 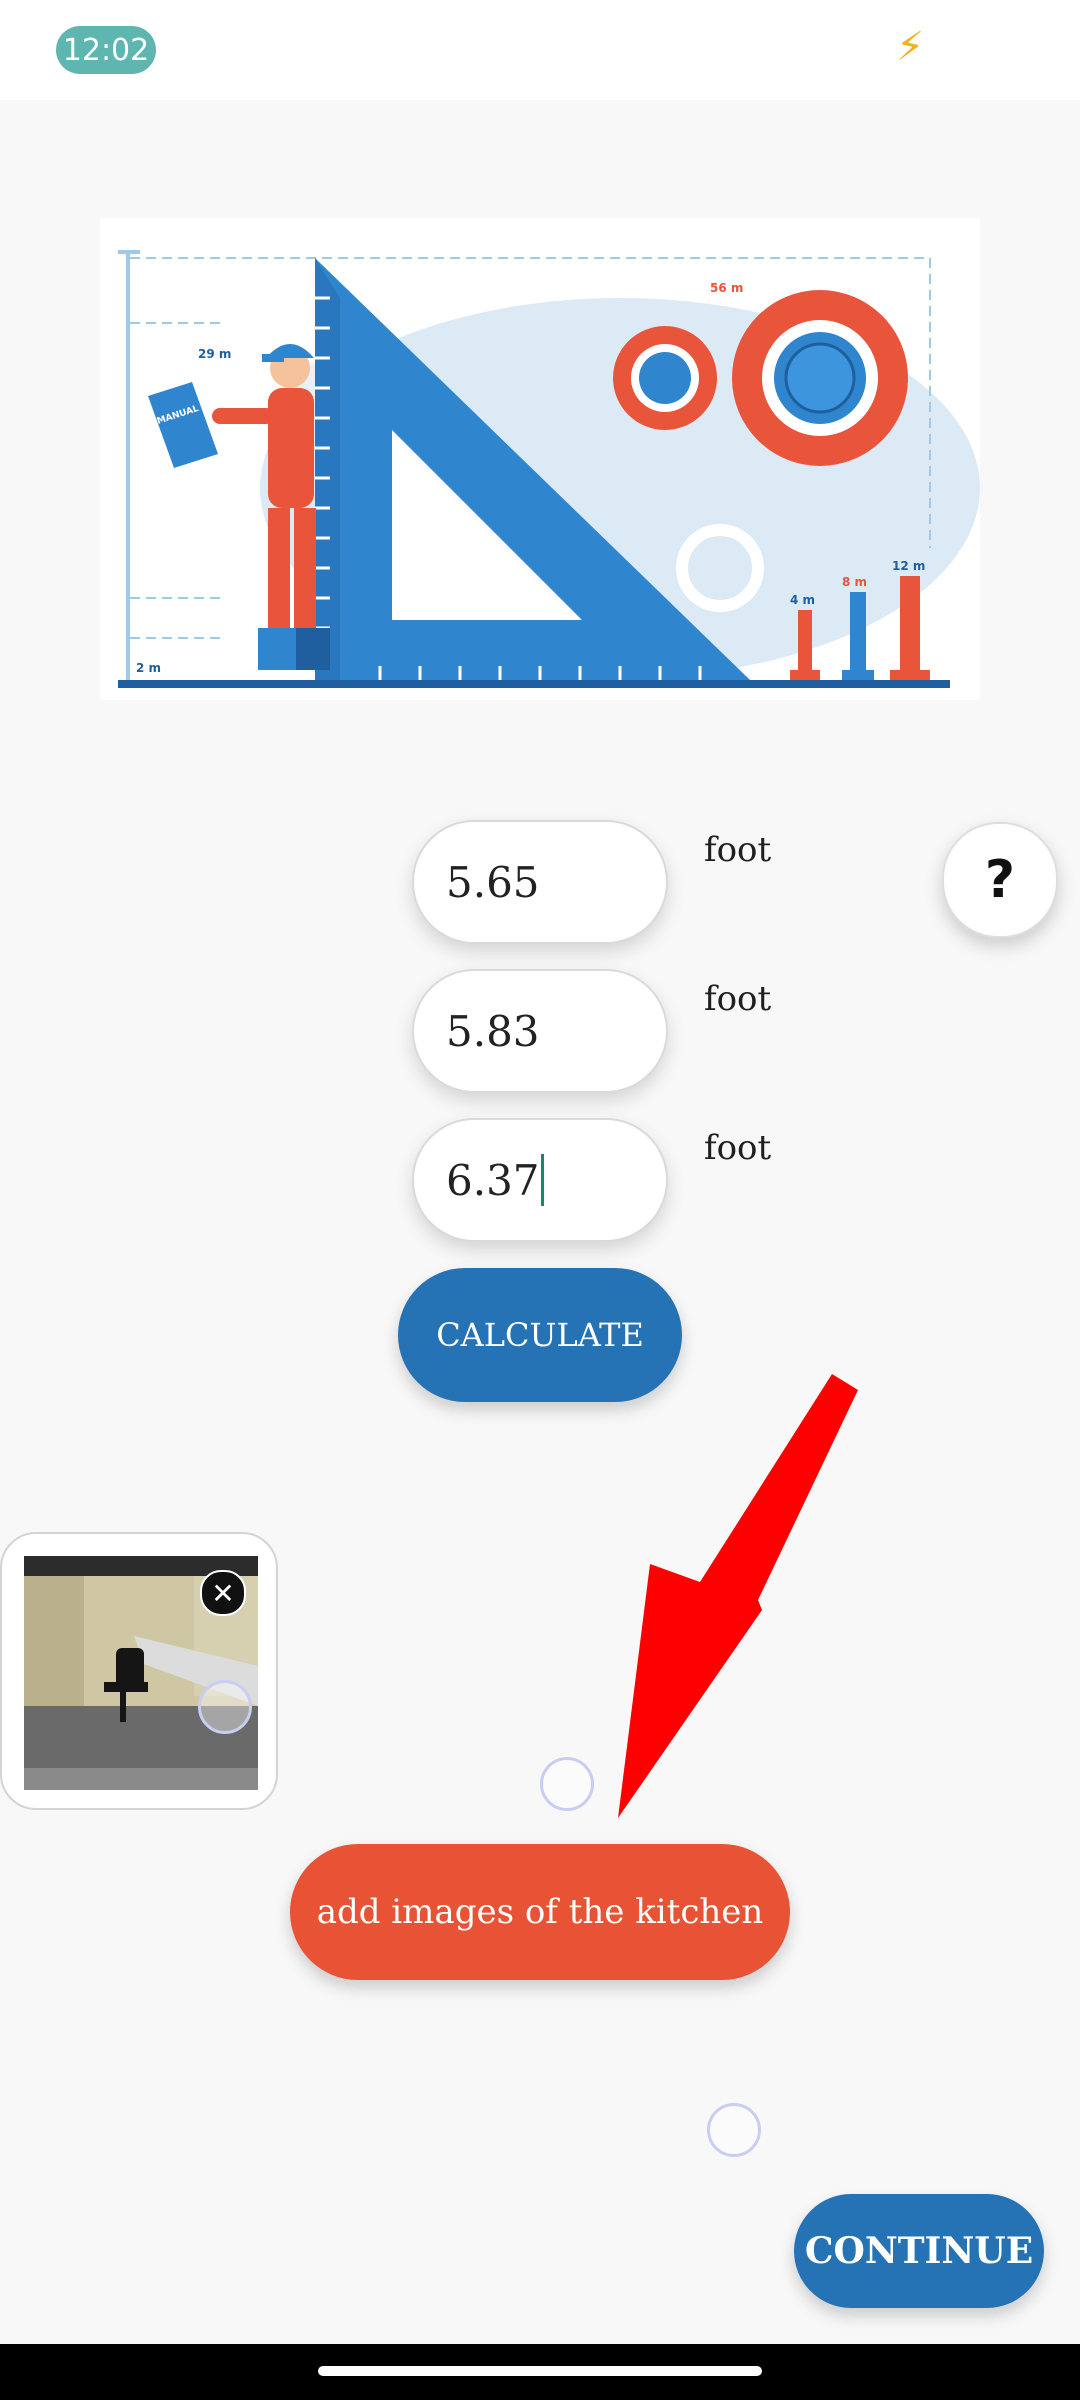 I want to click on add-kitchen-images-button: add images of the kitchen, so click(x=540, y=1912).